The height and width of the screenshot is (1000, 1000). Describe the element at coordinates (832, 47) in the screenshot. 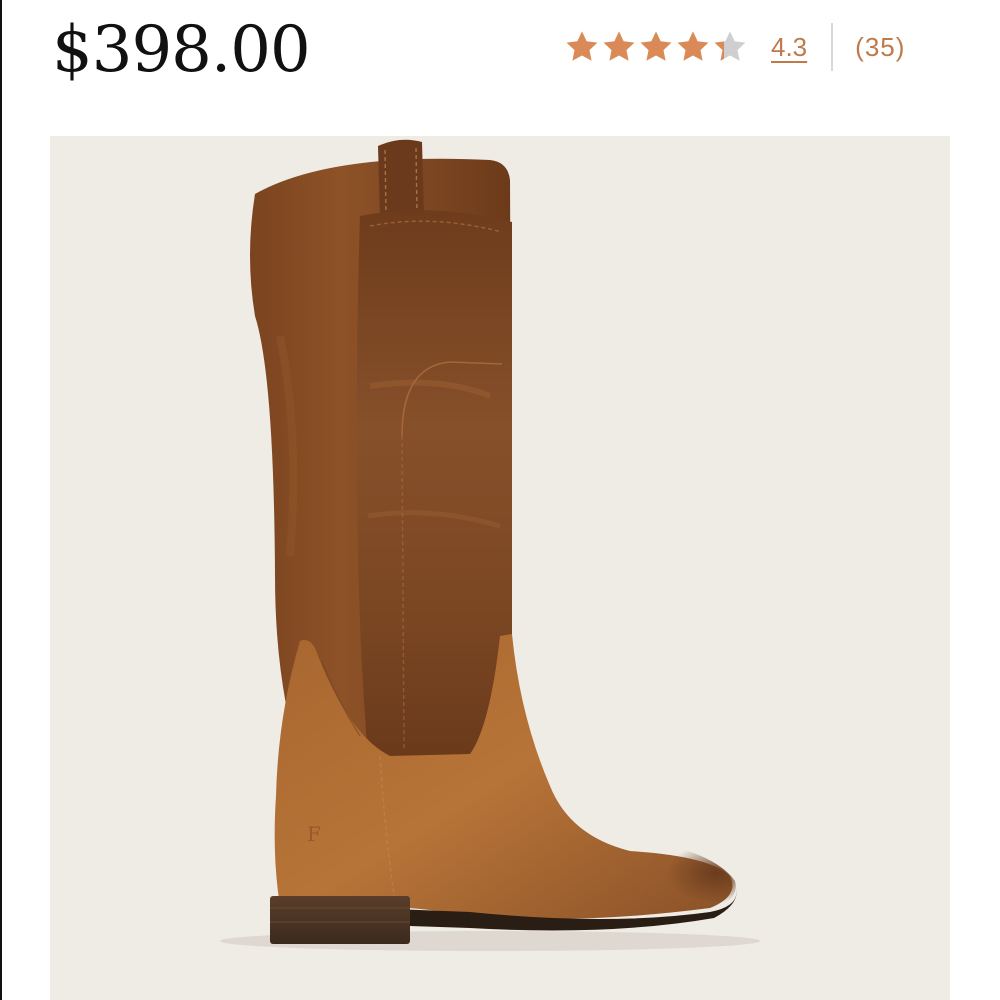

I see `rating-divider` at that location.